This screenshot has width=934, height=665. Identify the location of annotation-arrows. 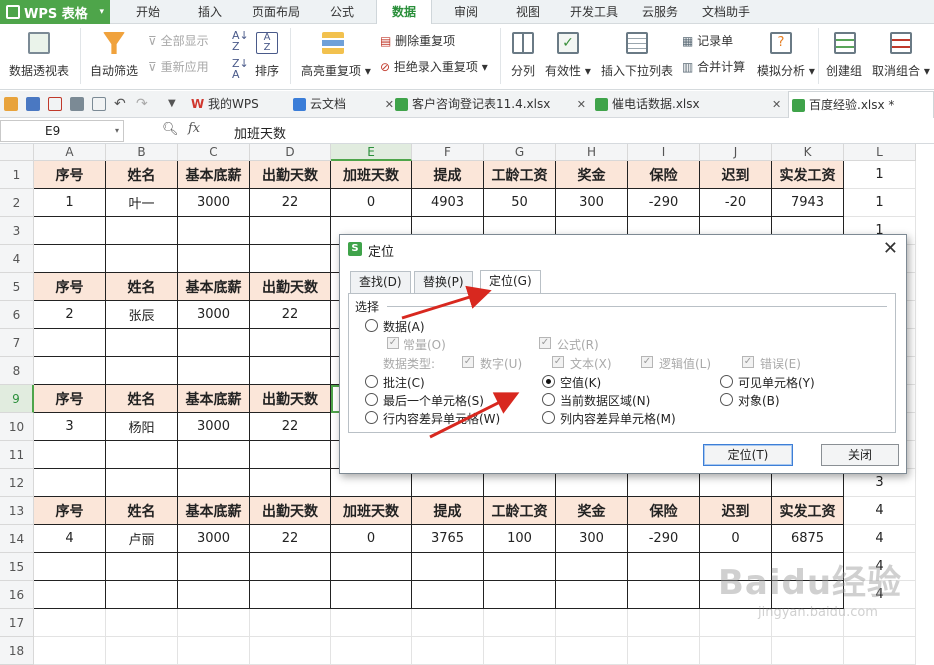
(460, 362).